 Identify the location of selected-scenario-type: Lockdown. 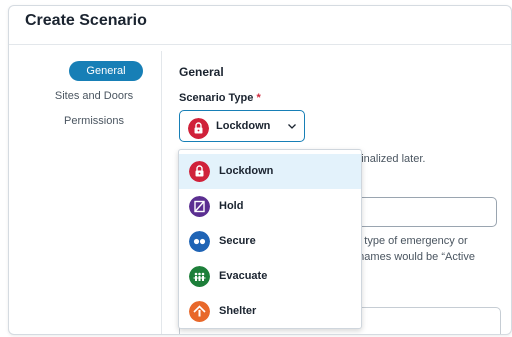
(243, 126).